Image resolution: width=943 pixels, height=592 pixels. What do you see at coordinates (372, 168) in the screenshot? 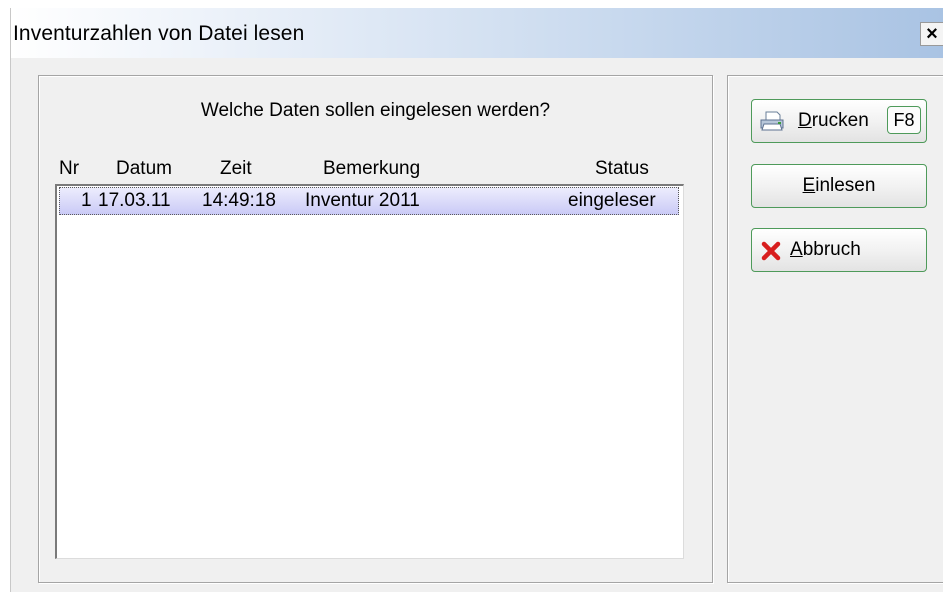
I see `column-header-bemerkung: Bemerkung` at bounding box center [372, 168].